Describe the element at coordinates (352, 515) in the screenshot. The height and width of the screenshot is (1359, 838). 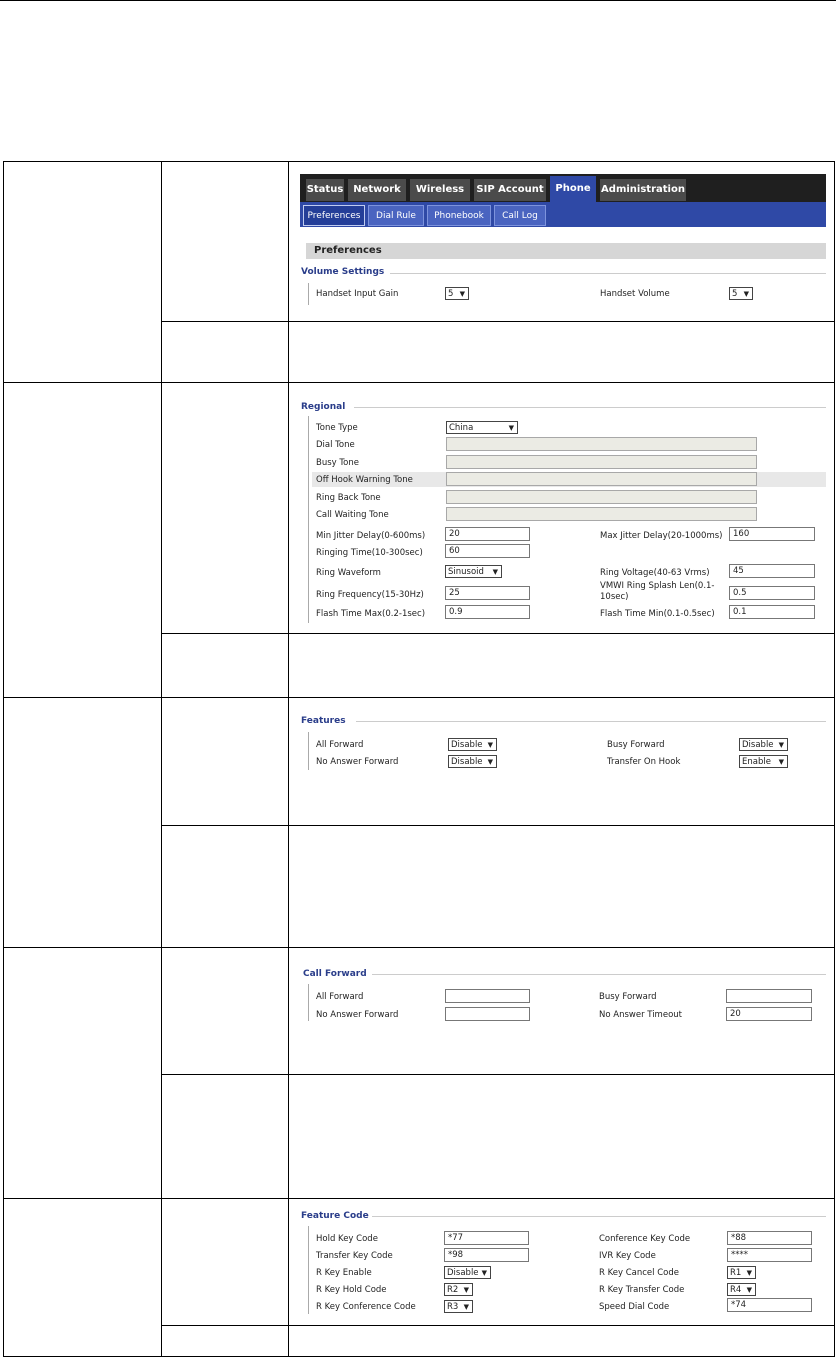
I see `field-label: Call Waiting Tone` at that location.